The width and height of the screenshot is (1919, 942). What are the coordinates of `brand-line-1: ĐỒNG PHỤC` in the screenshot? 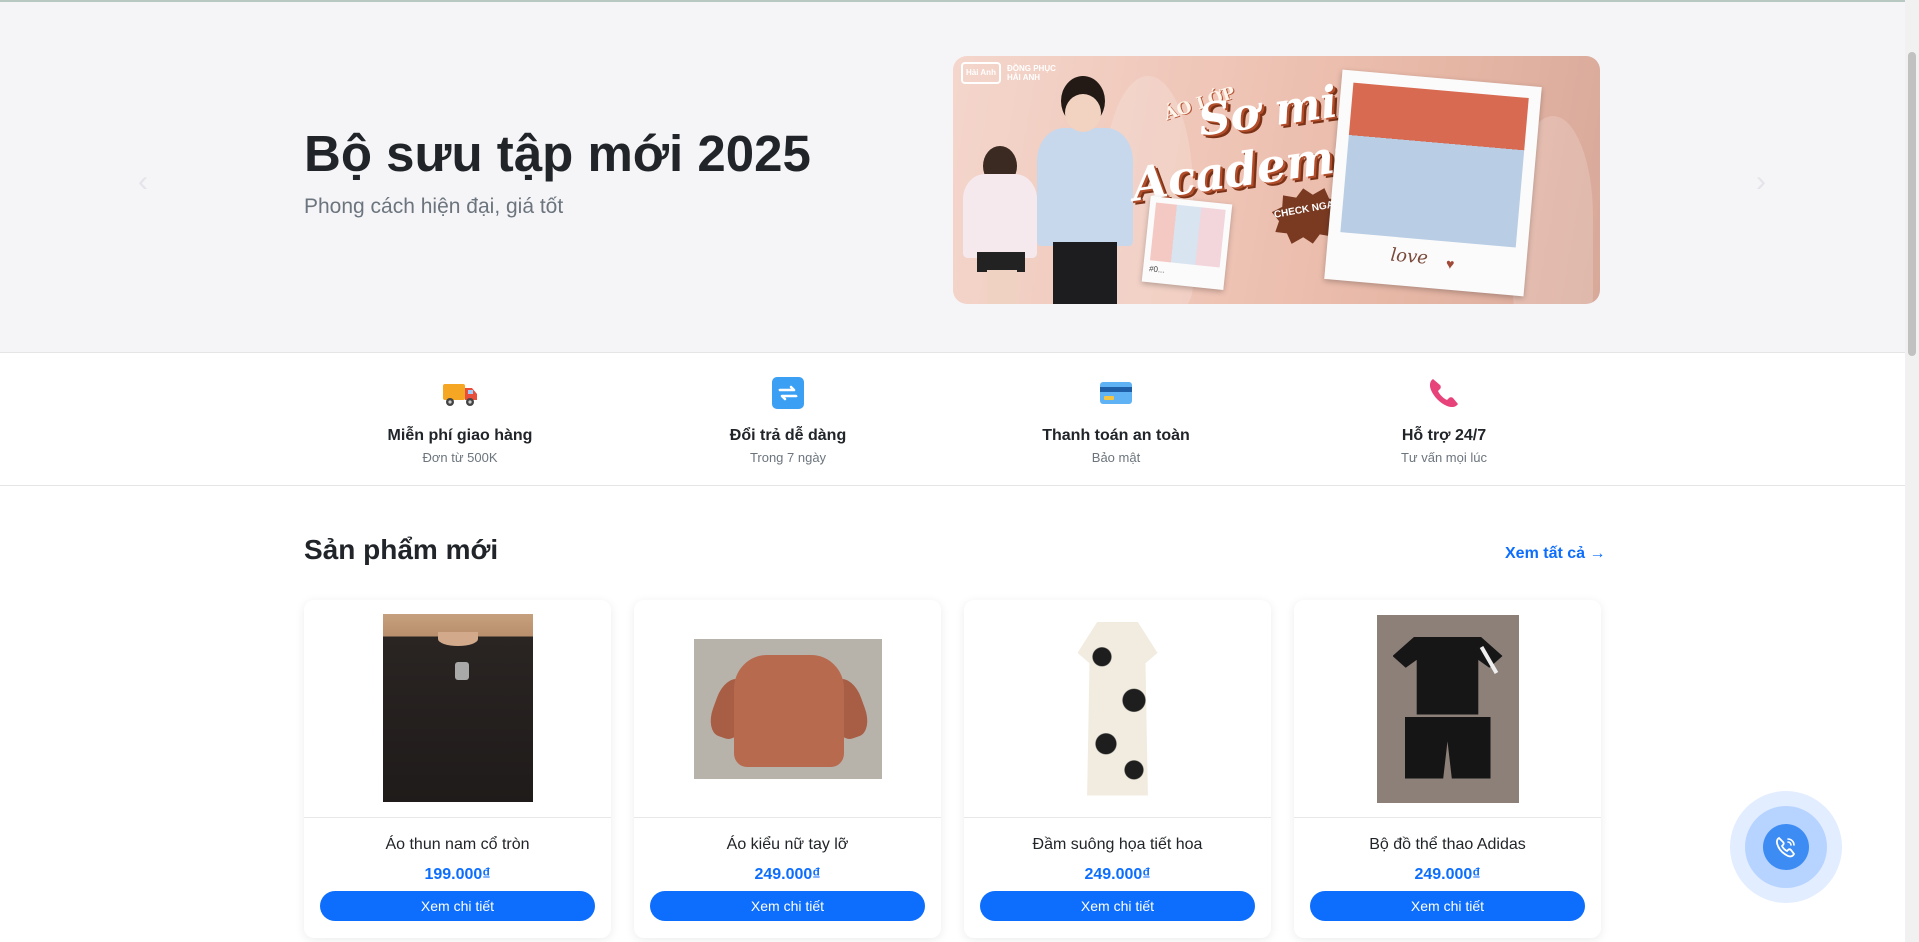 It's located at (1031, 68).